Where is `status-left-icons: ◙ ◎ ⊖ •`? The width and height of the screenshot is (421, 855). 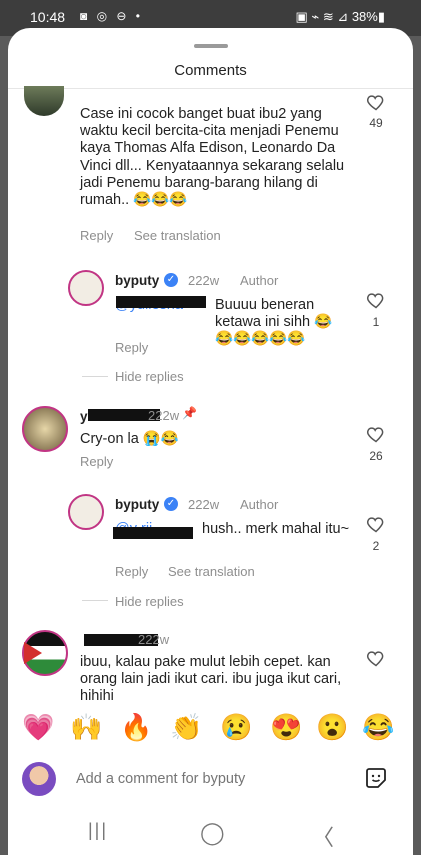 status-left-icons: ◙ ◎ ⊖ • is located at coordinates (111, 16).